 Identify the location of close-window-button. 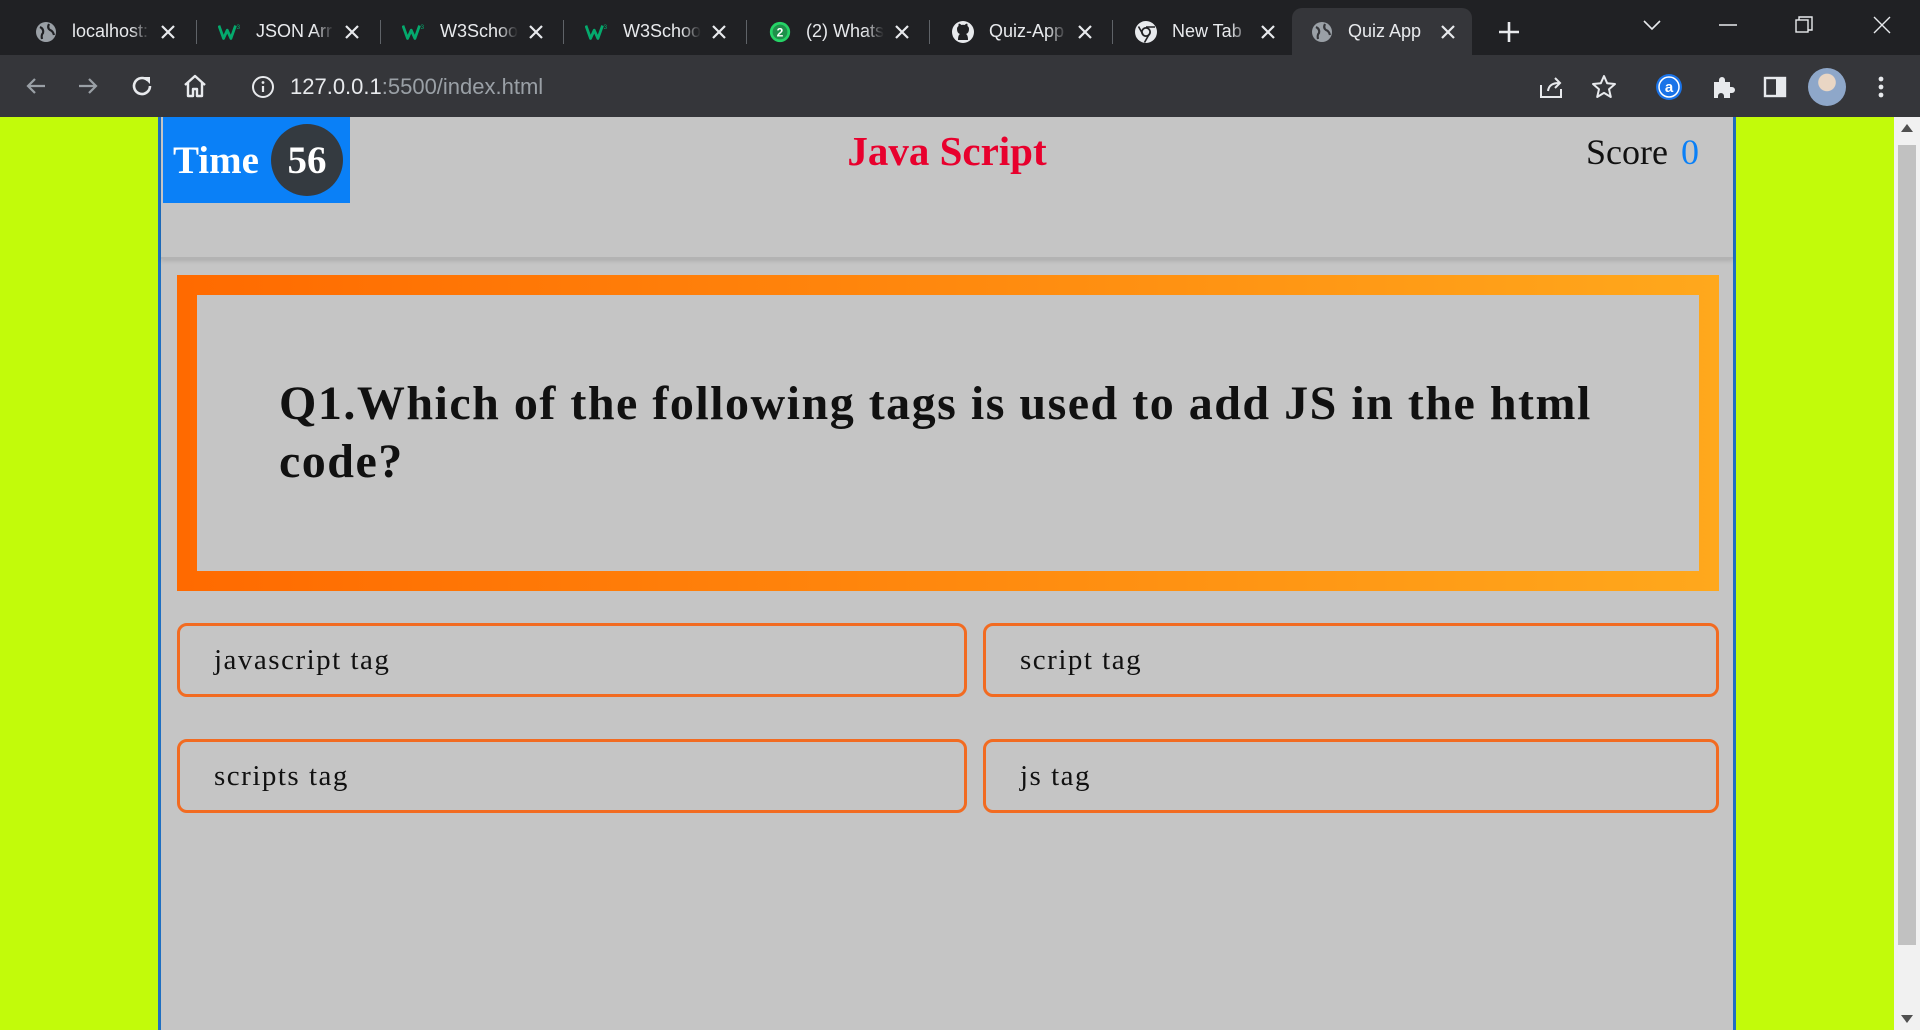
(1882, 25).